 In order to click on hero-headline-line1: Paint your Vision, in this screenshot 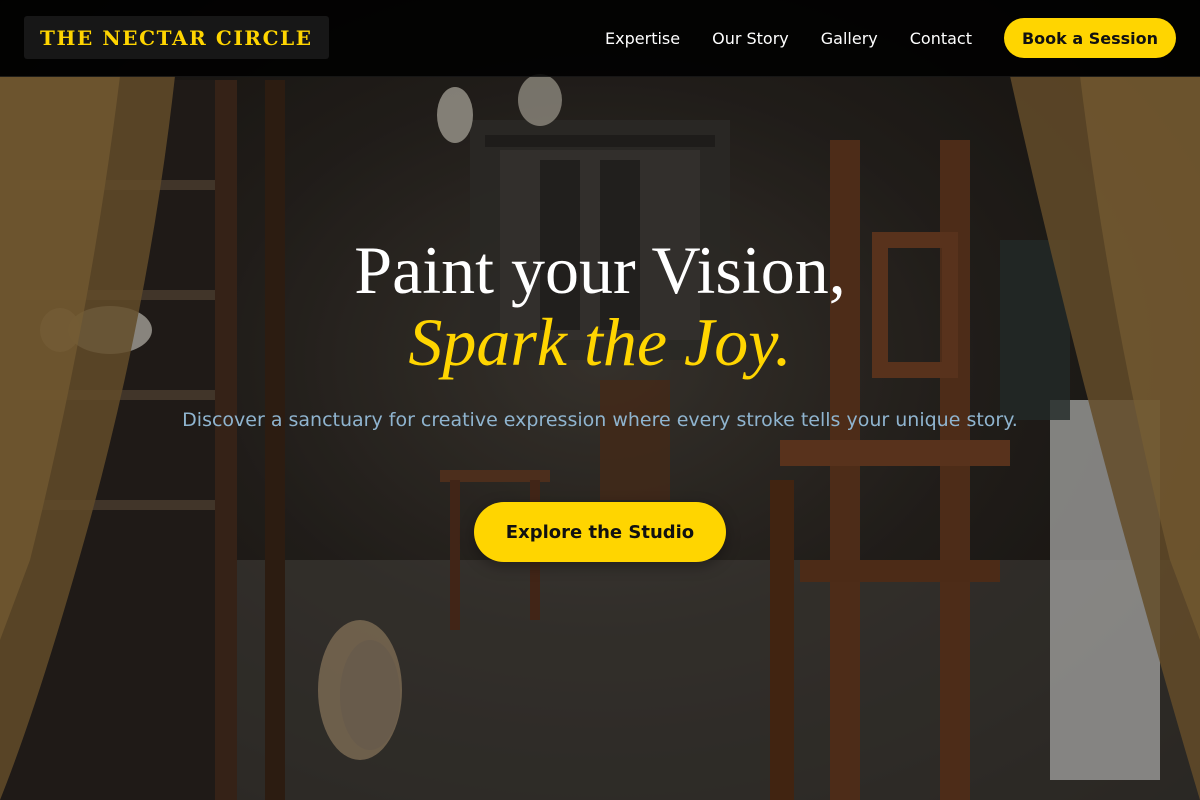, I will do `click(600, 270)`.